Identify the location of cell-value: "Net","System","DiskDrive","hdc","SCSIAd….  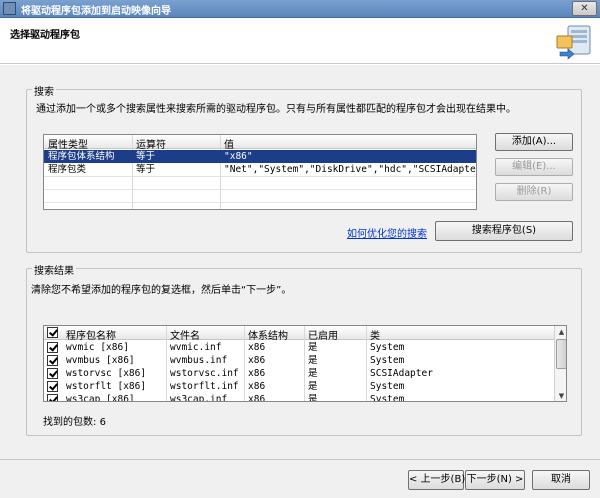
(350, 169).